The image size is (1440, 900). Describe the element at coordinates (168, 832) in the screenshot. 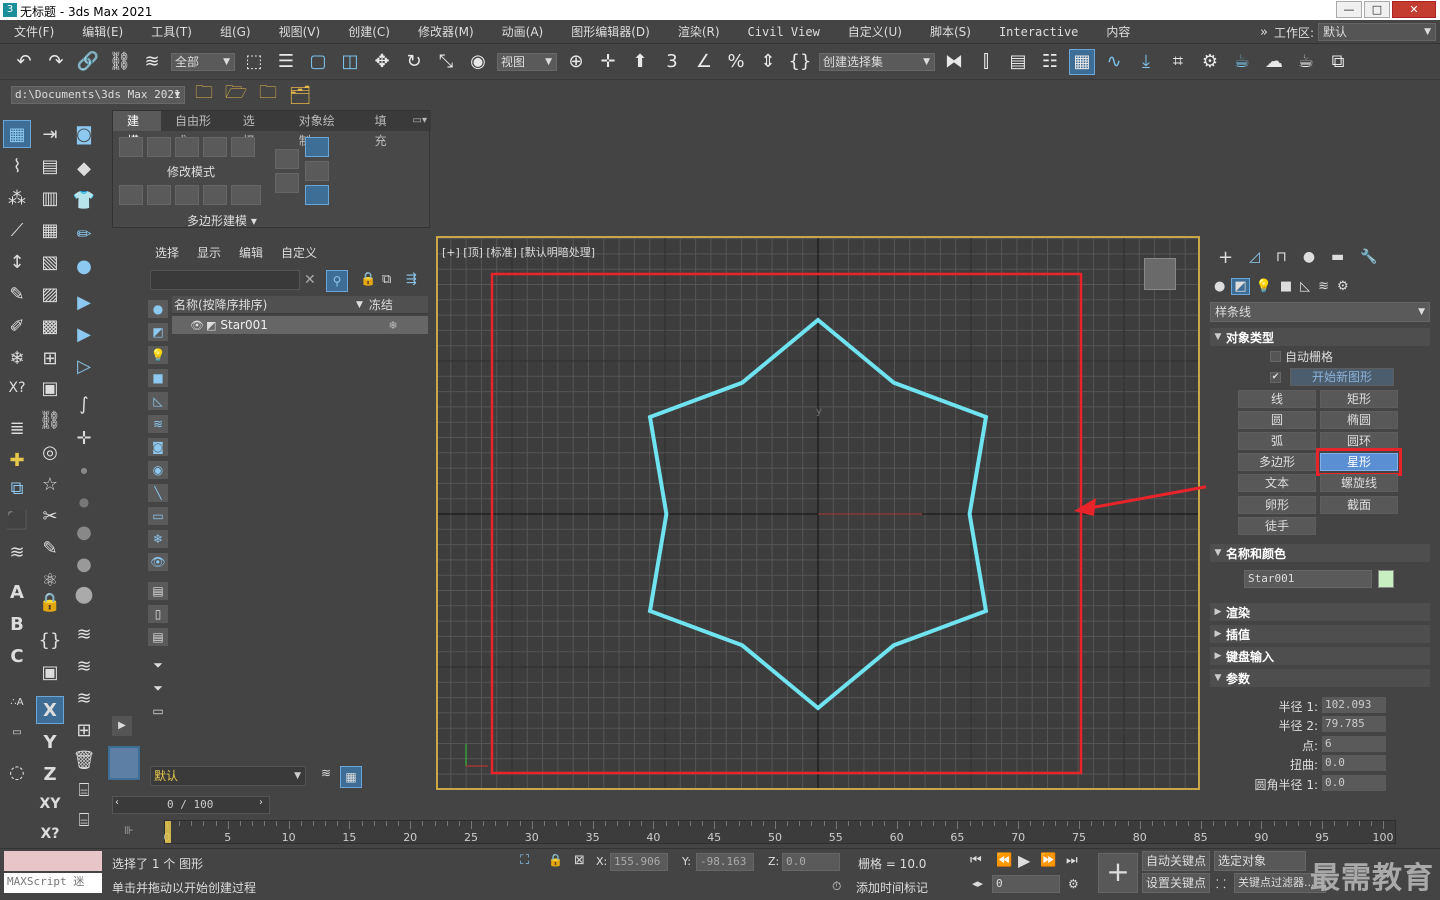

I see `current-frame-marker` at that location.